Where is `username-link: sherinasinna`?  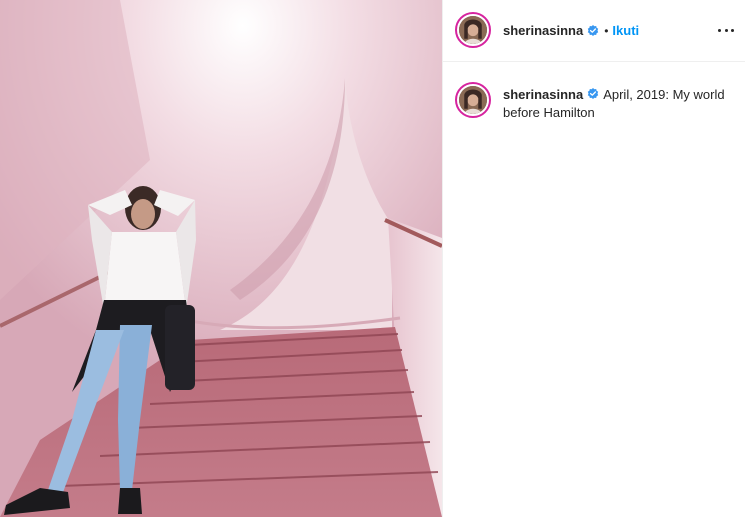
username-link: sherinasinna is located at coordinates (543, 30).